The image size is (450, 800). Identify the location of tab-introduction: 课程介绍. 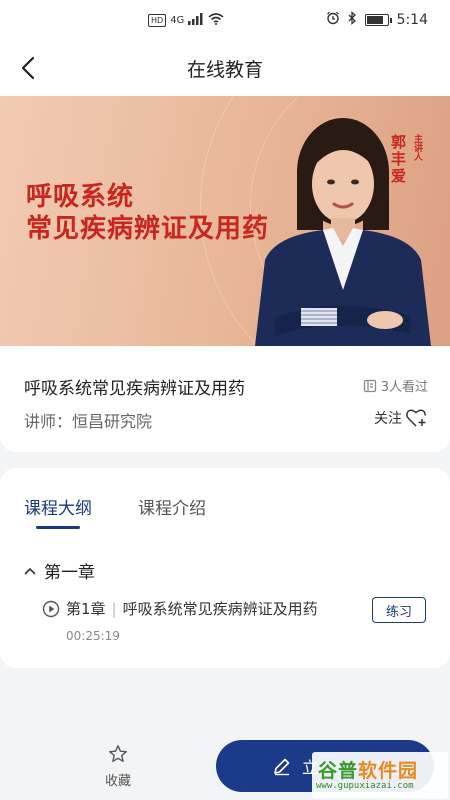
(172, 511).